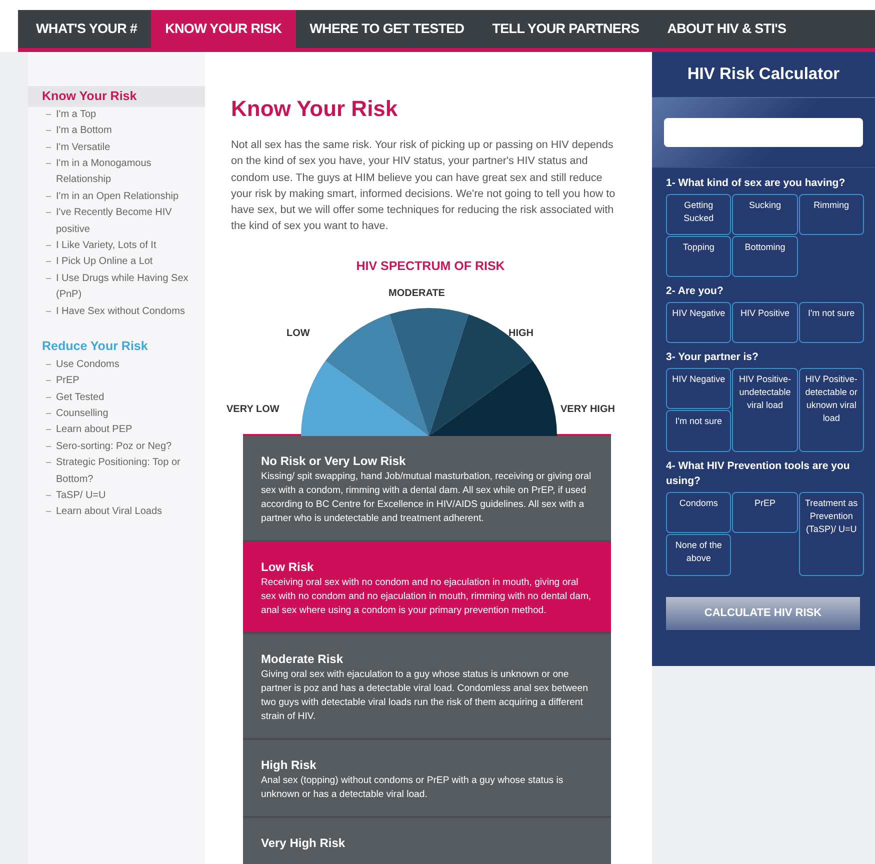  Describe the element at coordinates (84, 131) in the screenshot. I see `sidebar-item: I'm a Bottom` at that location.